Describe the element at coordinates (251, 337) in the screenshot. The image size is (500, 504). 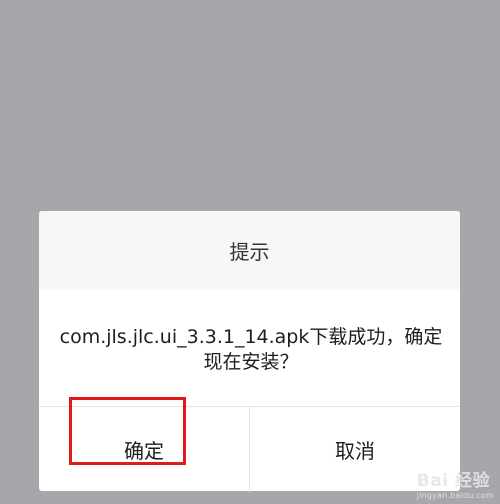
I see `dialog-message-line-1: com.jls.jlc.ui_3.3.1_14.apk下载成功，确定` at that location.